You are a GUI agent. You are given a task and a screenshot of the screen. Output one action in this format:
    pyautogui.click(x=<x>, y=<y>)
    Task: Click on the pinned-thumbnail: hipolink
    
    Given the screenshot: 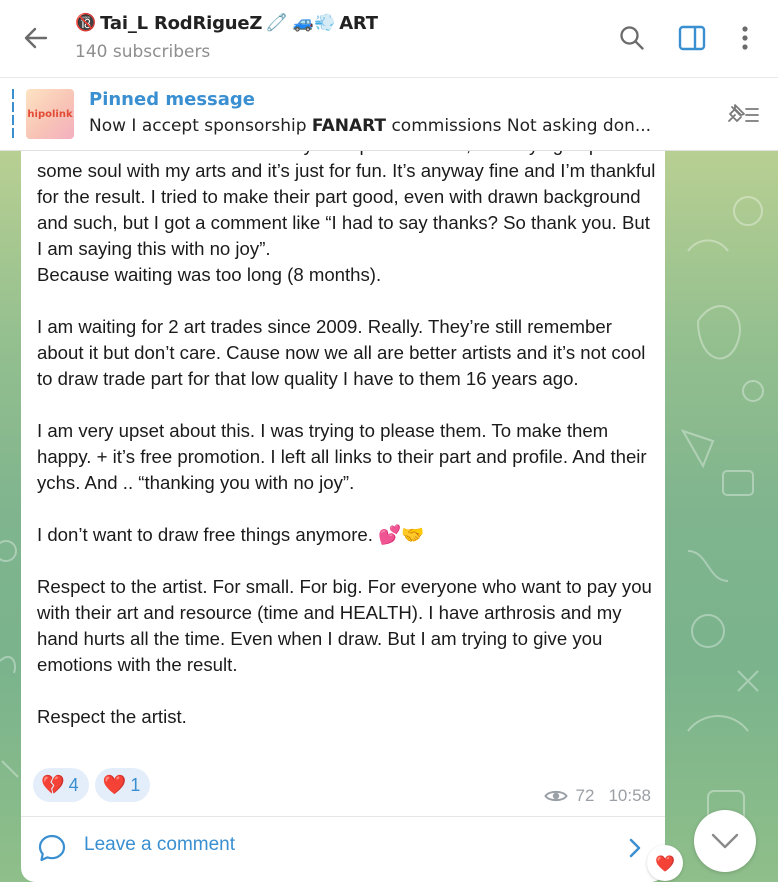 What is the action you would take?
    pyautogui.click(x=50, y=114)
    